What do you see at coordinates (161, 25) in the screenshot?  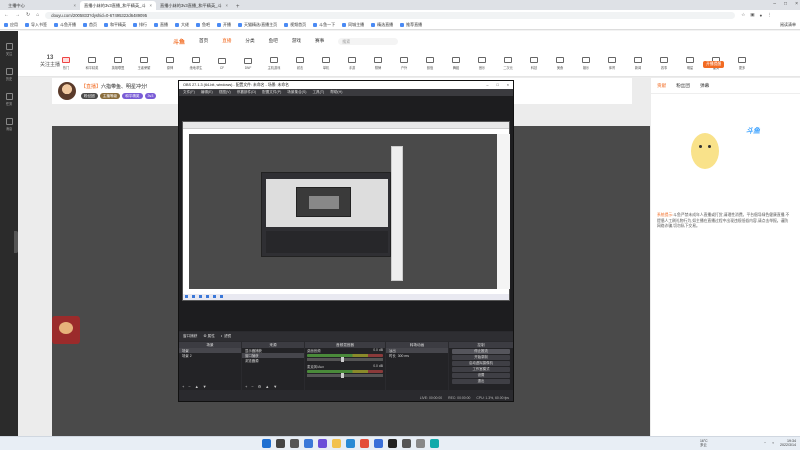 I see `bookmark-item: 直播` at bounding box center [161, 25].